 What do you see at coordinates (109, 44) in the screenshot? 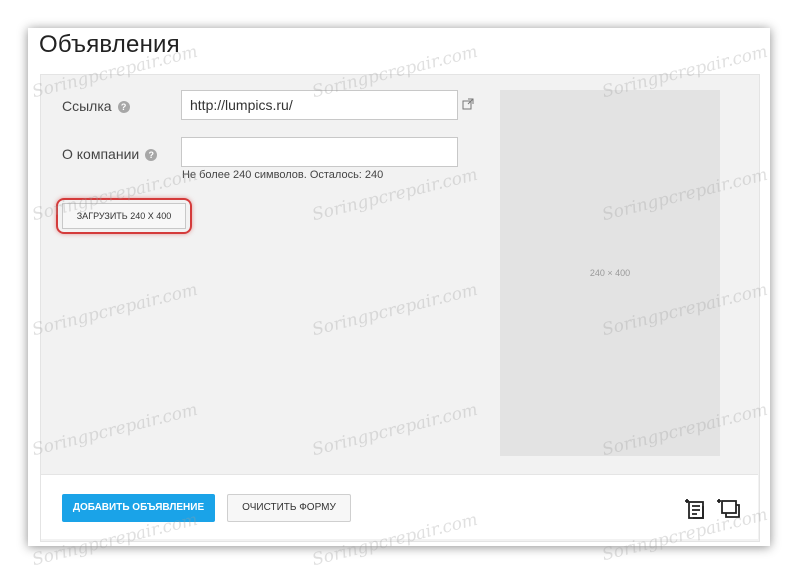
I see `page-title: Объявления` at bounding box center [109, 44].